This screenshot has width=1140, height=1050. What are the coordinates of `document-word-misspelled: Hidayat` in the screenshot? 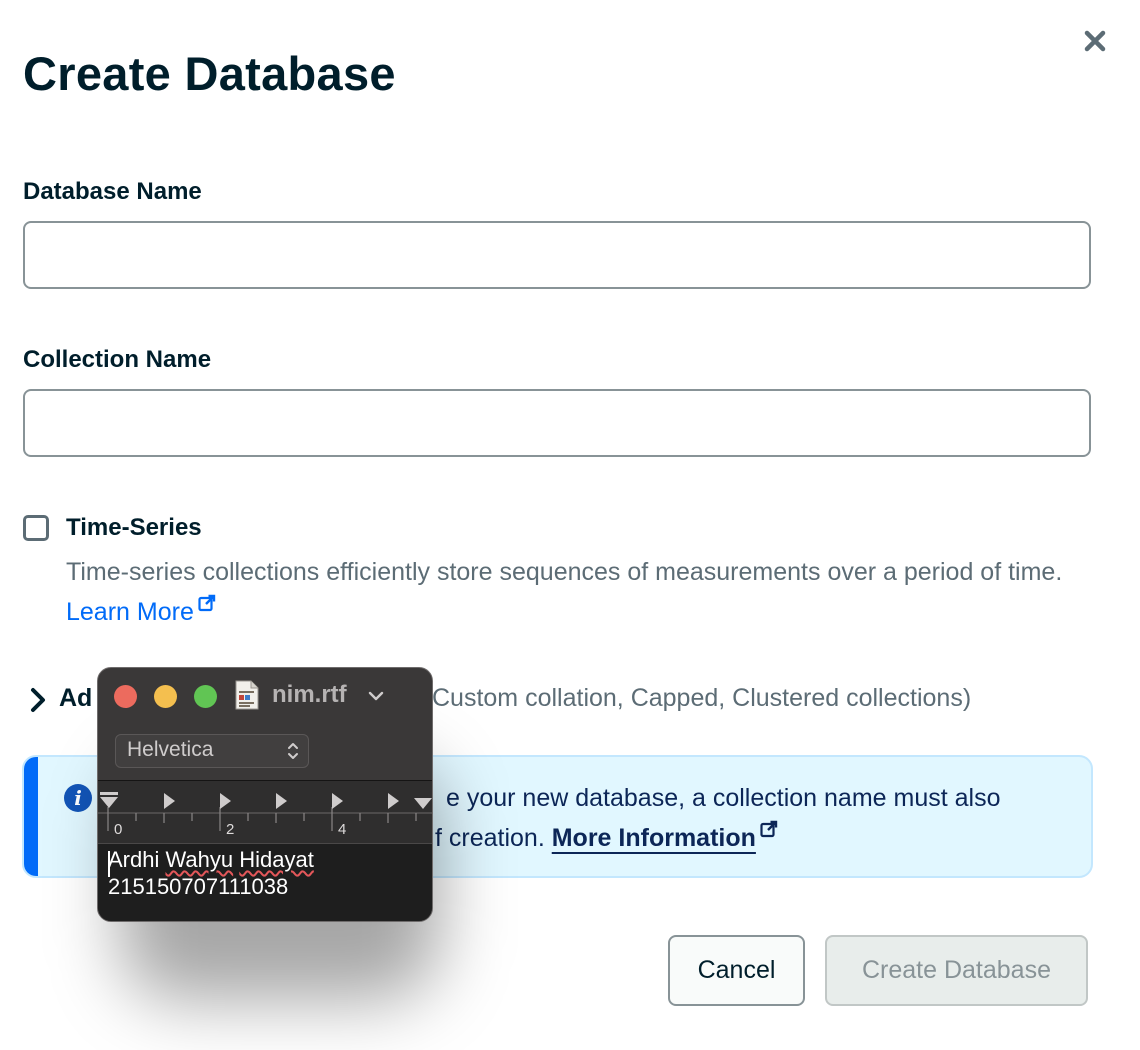 It's located at (276, 859).